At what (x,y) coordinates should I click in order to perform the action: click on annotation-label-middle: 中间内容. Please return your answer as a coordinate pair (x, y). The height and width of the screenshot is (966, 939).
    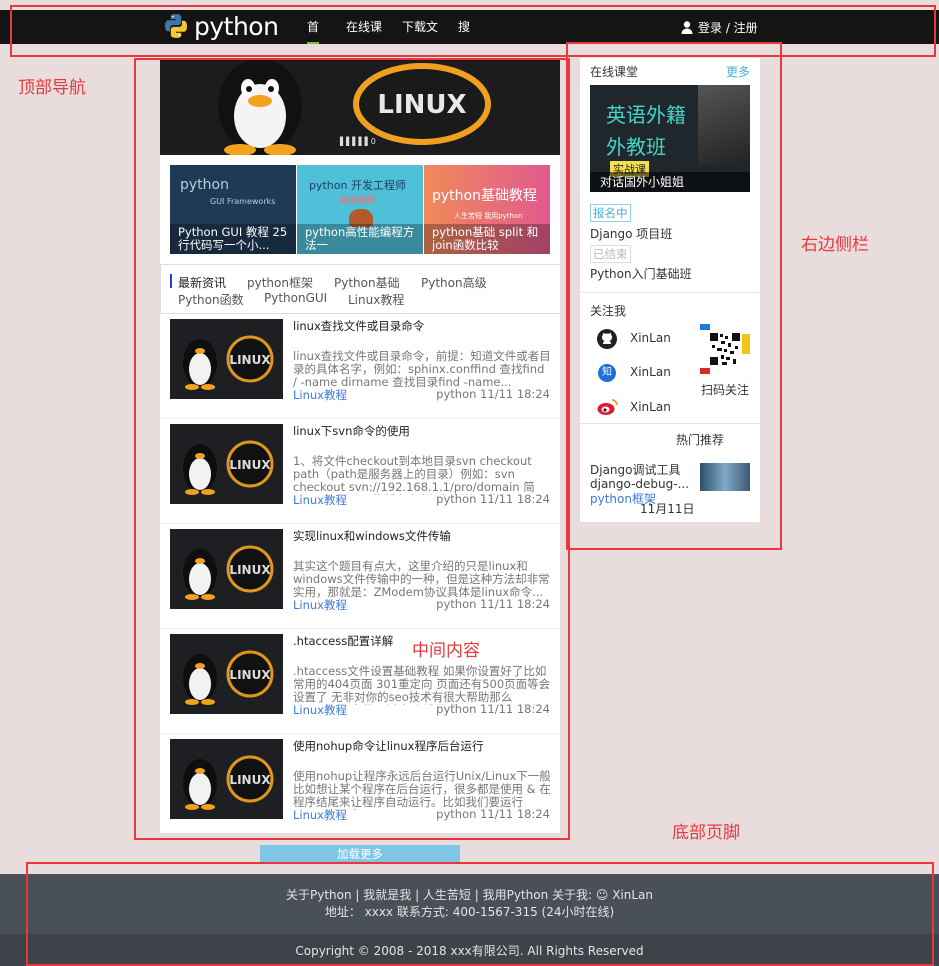
    Looking at the image, I should click on (446, 651).